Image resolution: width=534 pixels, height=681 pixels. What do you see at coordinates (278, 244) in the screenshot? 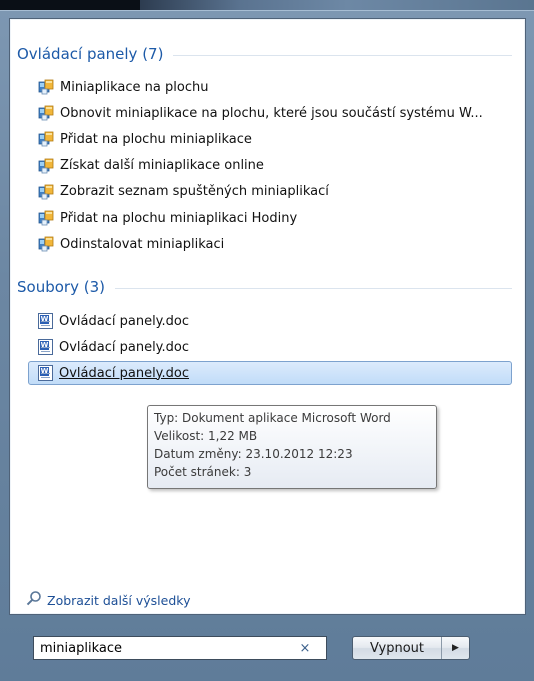
I see `control-panel-item: Odinstalovat miniaplikaci` at bounding box center [278, 244].